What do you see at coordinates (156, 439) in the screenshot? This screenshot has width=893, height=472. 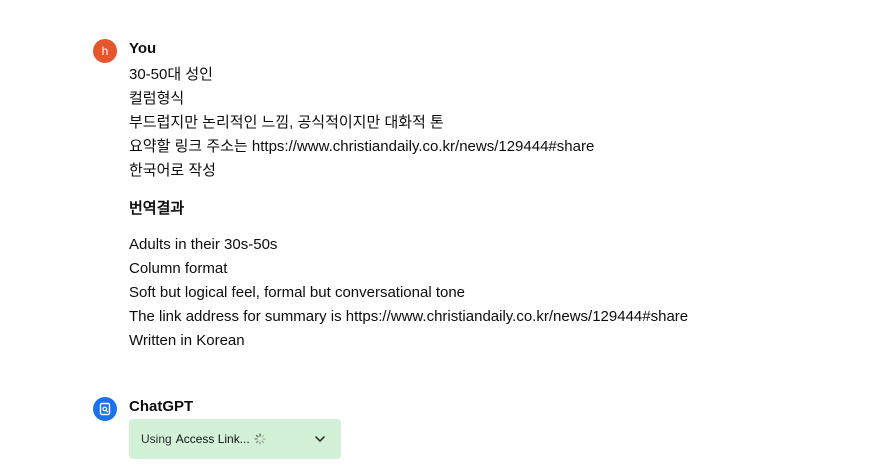 I see `plugin-status-prefix: Using` at bounding box center [156, 439].